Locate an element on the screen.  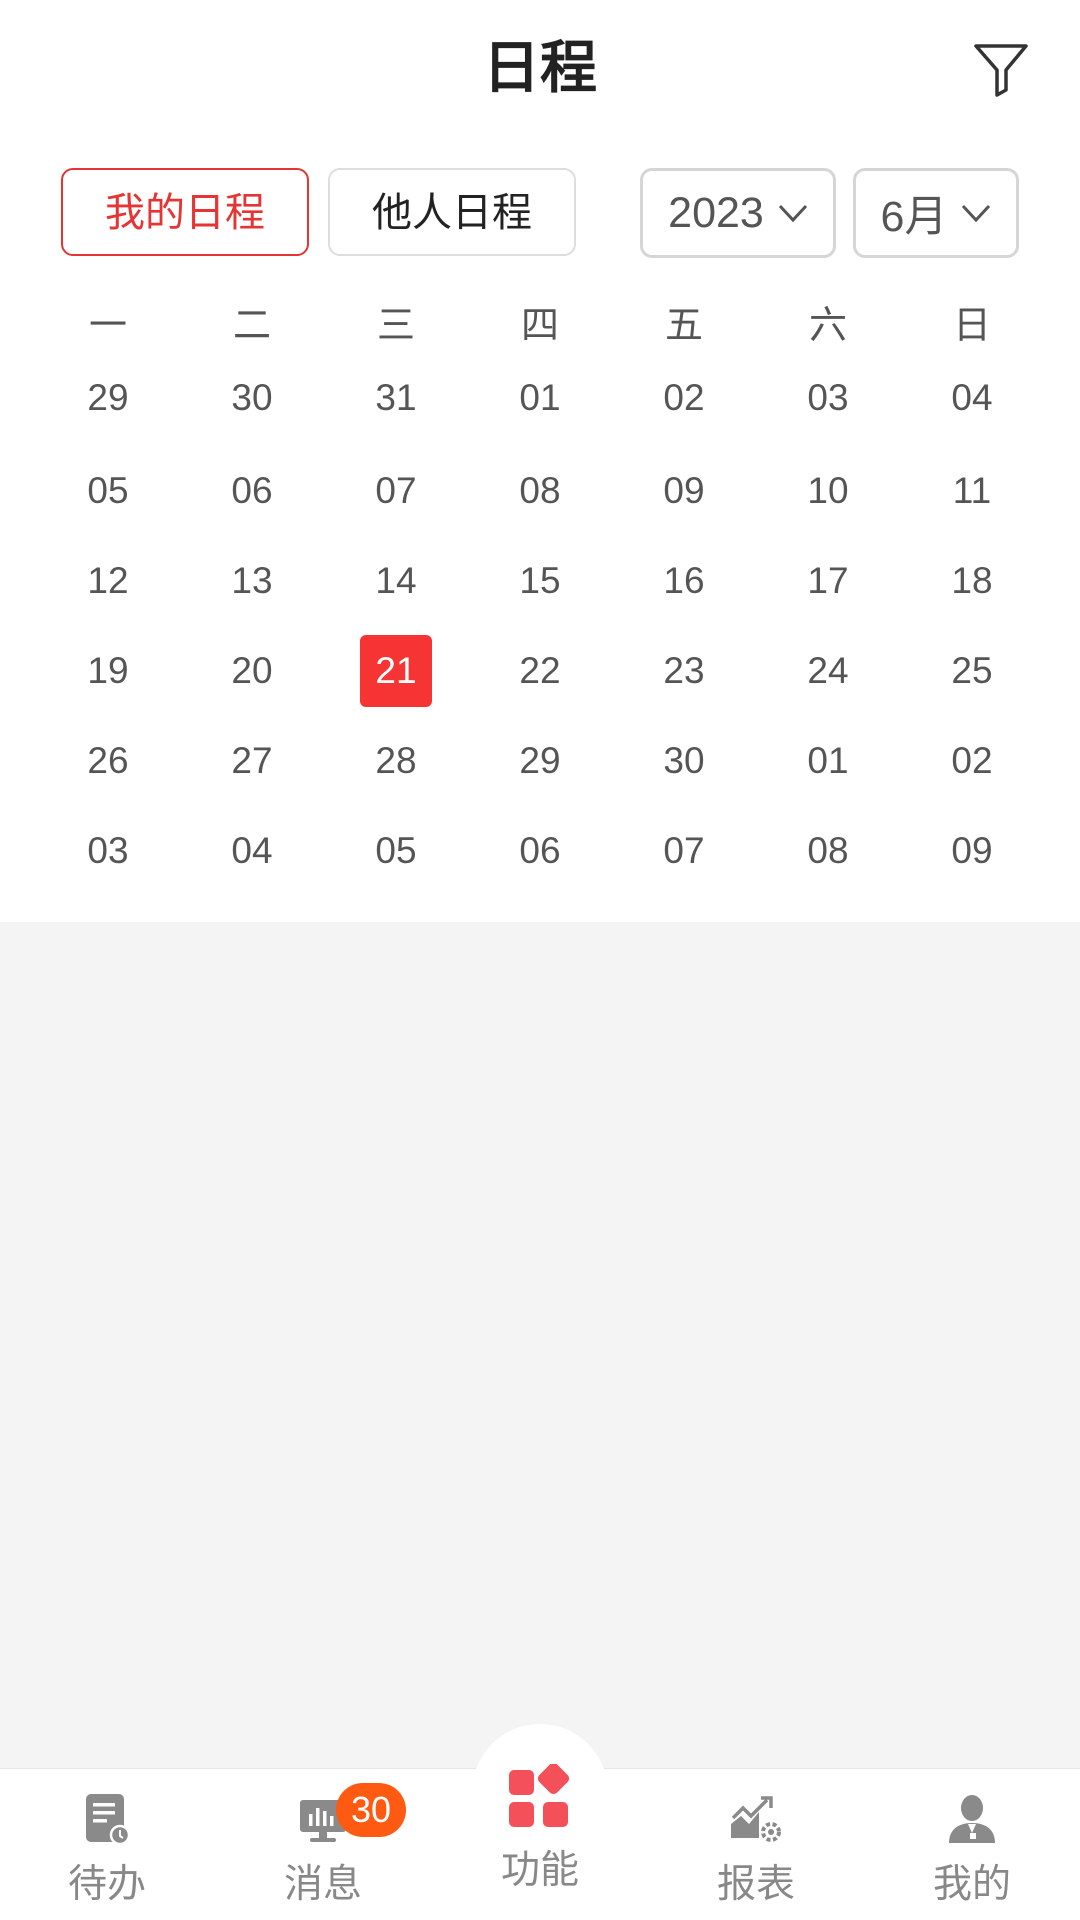
calendar-day: 10 is located at coordinates (828, 491).